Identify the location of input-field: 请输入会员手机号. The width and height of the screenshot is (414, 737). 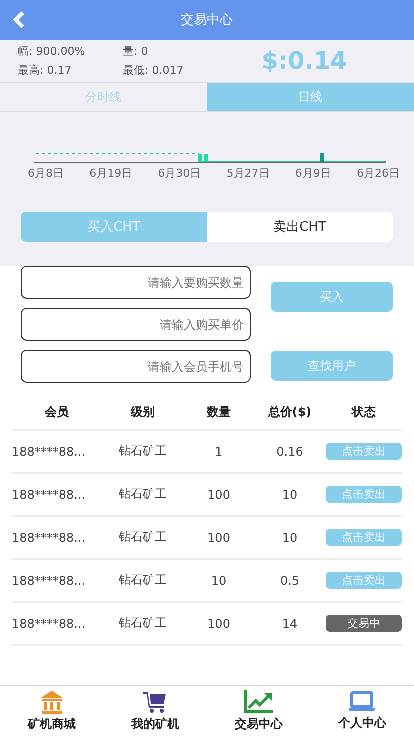
(136, 366).